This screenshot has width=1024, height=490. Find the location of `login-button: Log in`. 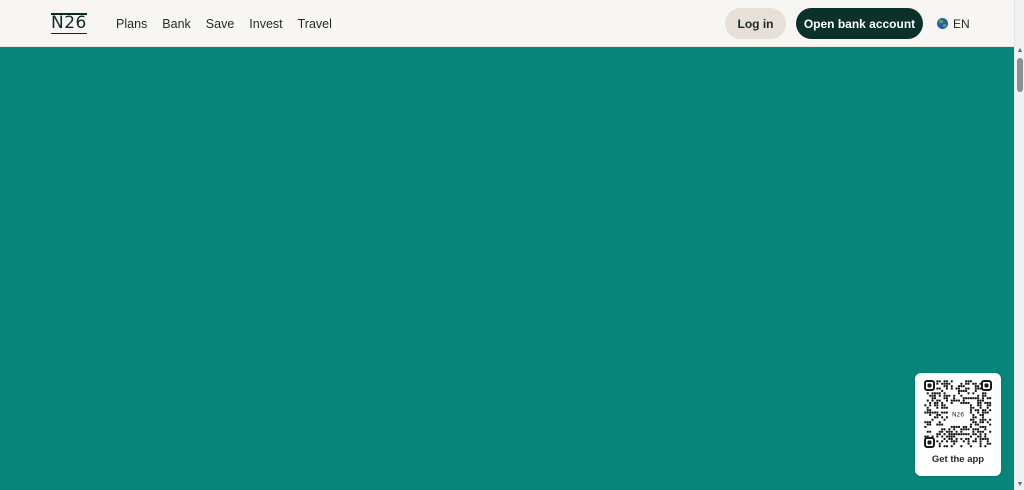

login-button: Log in is located at coordinates (755, 23).